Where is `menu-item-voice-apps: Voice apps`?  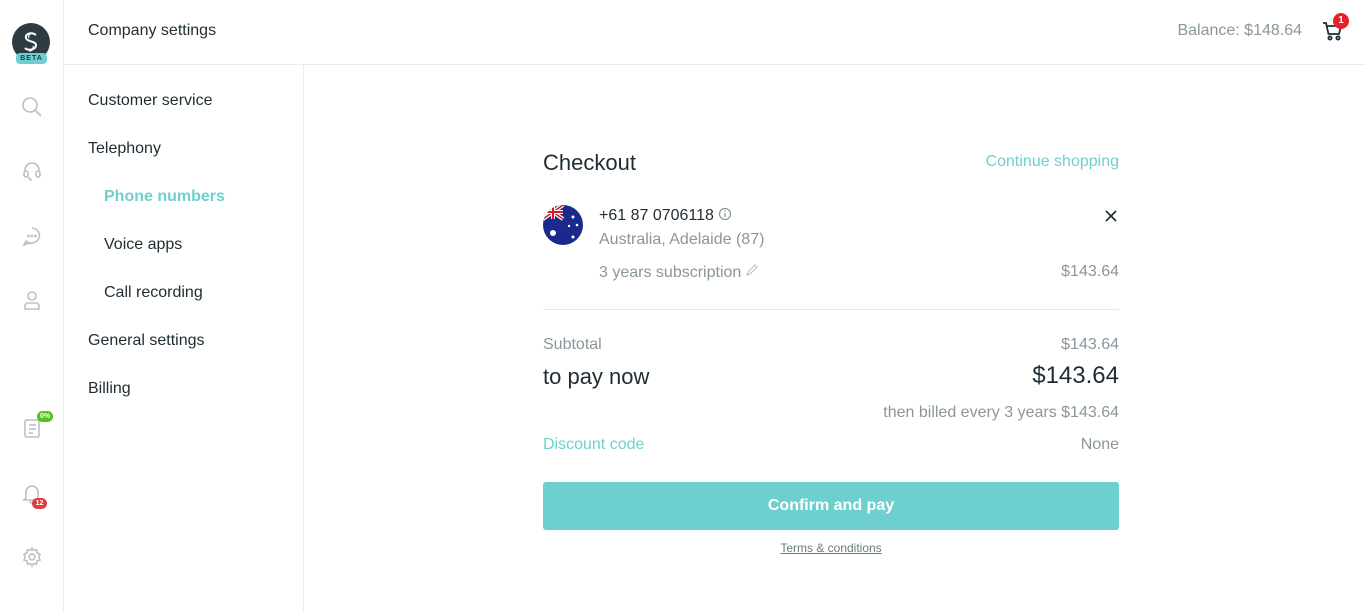 menu-item-voice-apps: Voice apps is located at coordinates (143, 245).